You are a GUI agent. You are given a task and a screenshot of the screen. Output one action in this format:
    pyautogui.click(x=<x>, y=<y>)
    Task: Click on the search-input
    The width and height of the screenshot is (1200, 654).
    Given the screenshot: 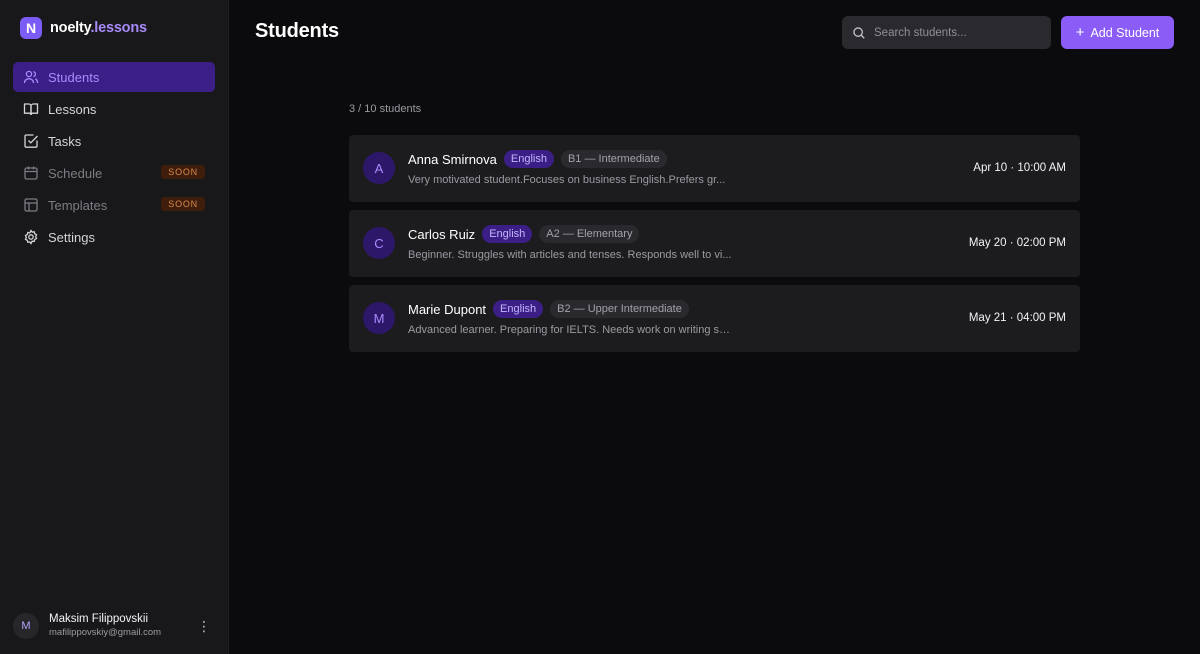 What is the action you would take?
    pyautogui.click(x=959, y=32)
    